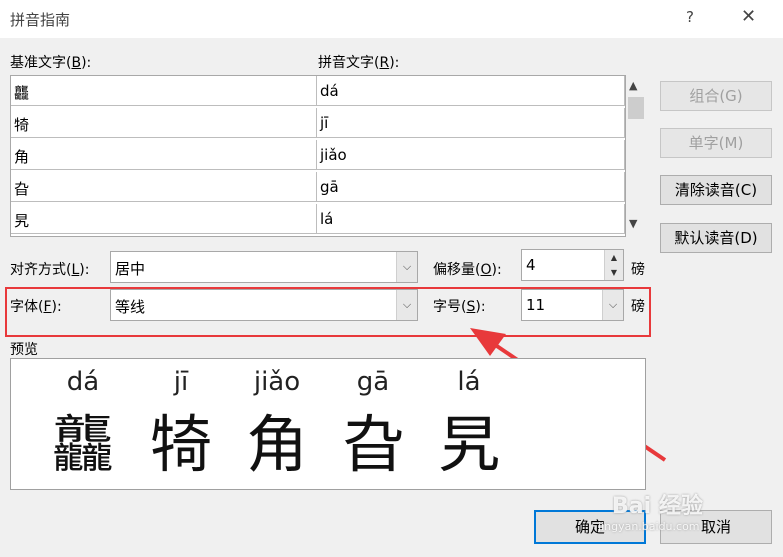  Describe the element at coordinates (373, 382) in the screenshot. I see `preview-pinyin: gā` at that location.